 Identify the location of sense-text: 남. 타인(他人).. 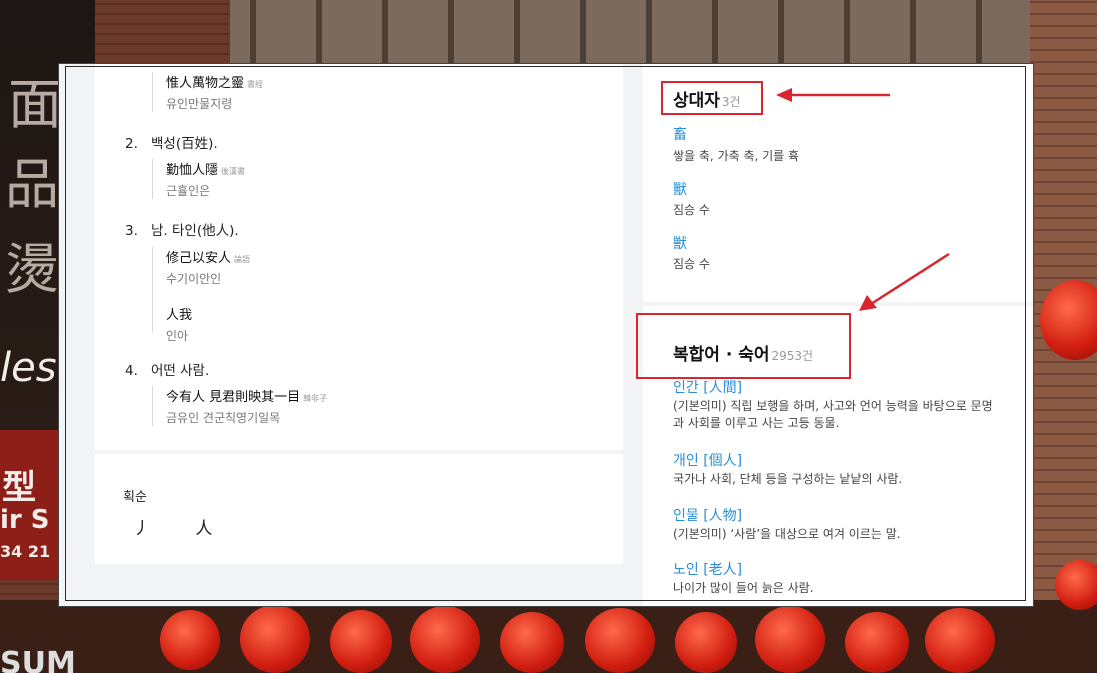
(195, 231).